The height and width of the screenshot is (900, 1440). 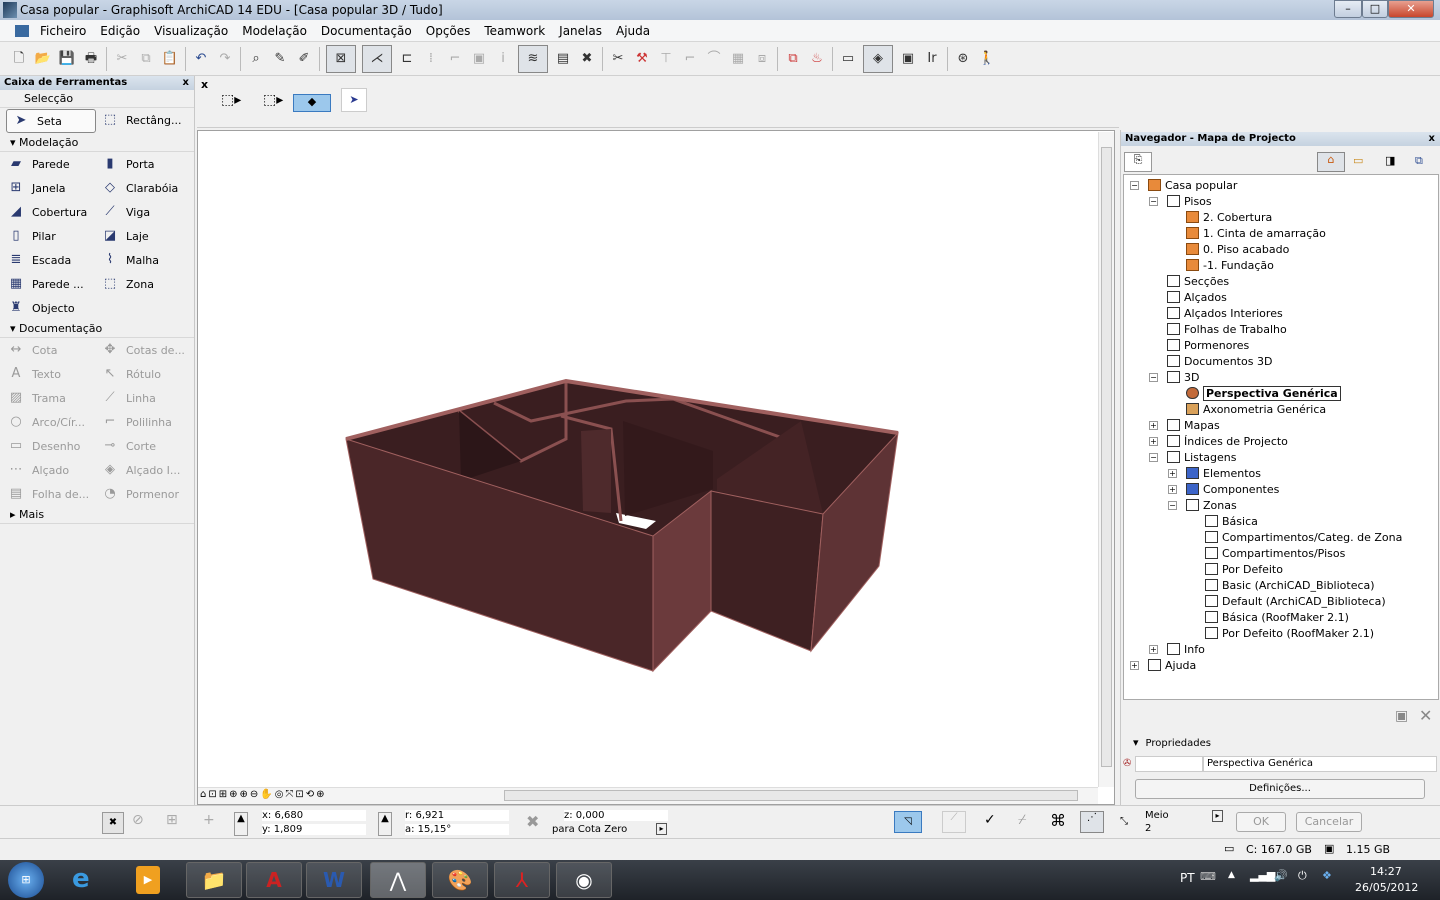 I want to click on tool-elevation: ⋯ Alçado, so click(x=53, y=470).